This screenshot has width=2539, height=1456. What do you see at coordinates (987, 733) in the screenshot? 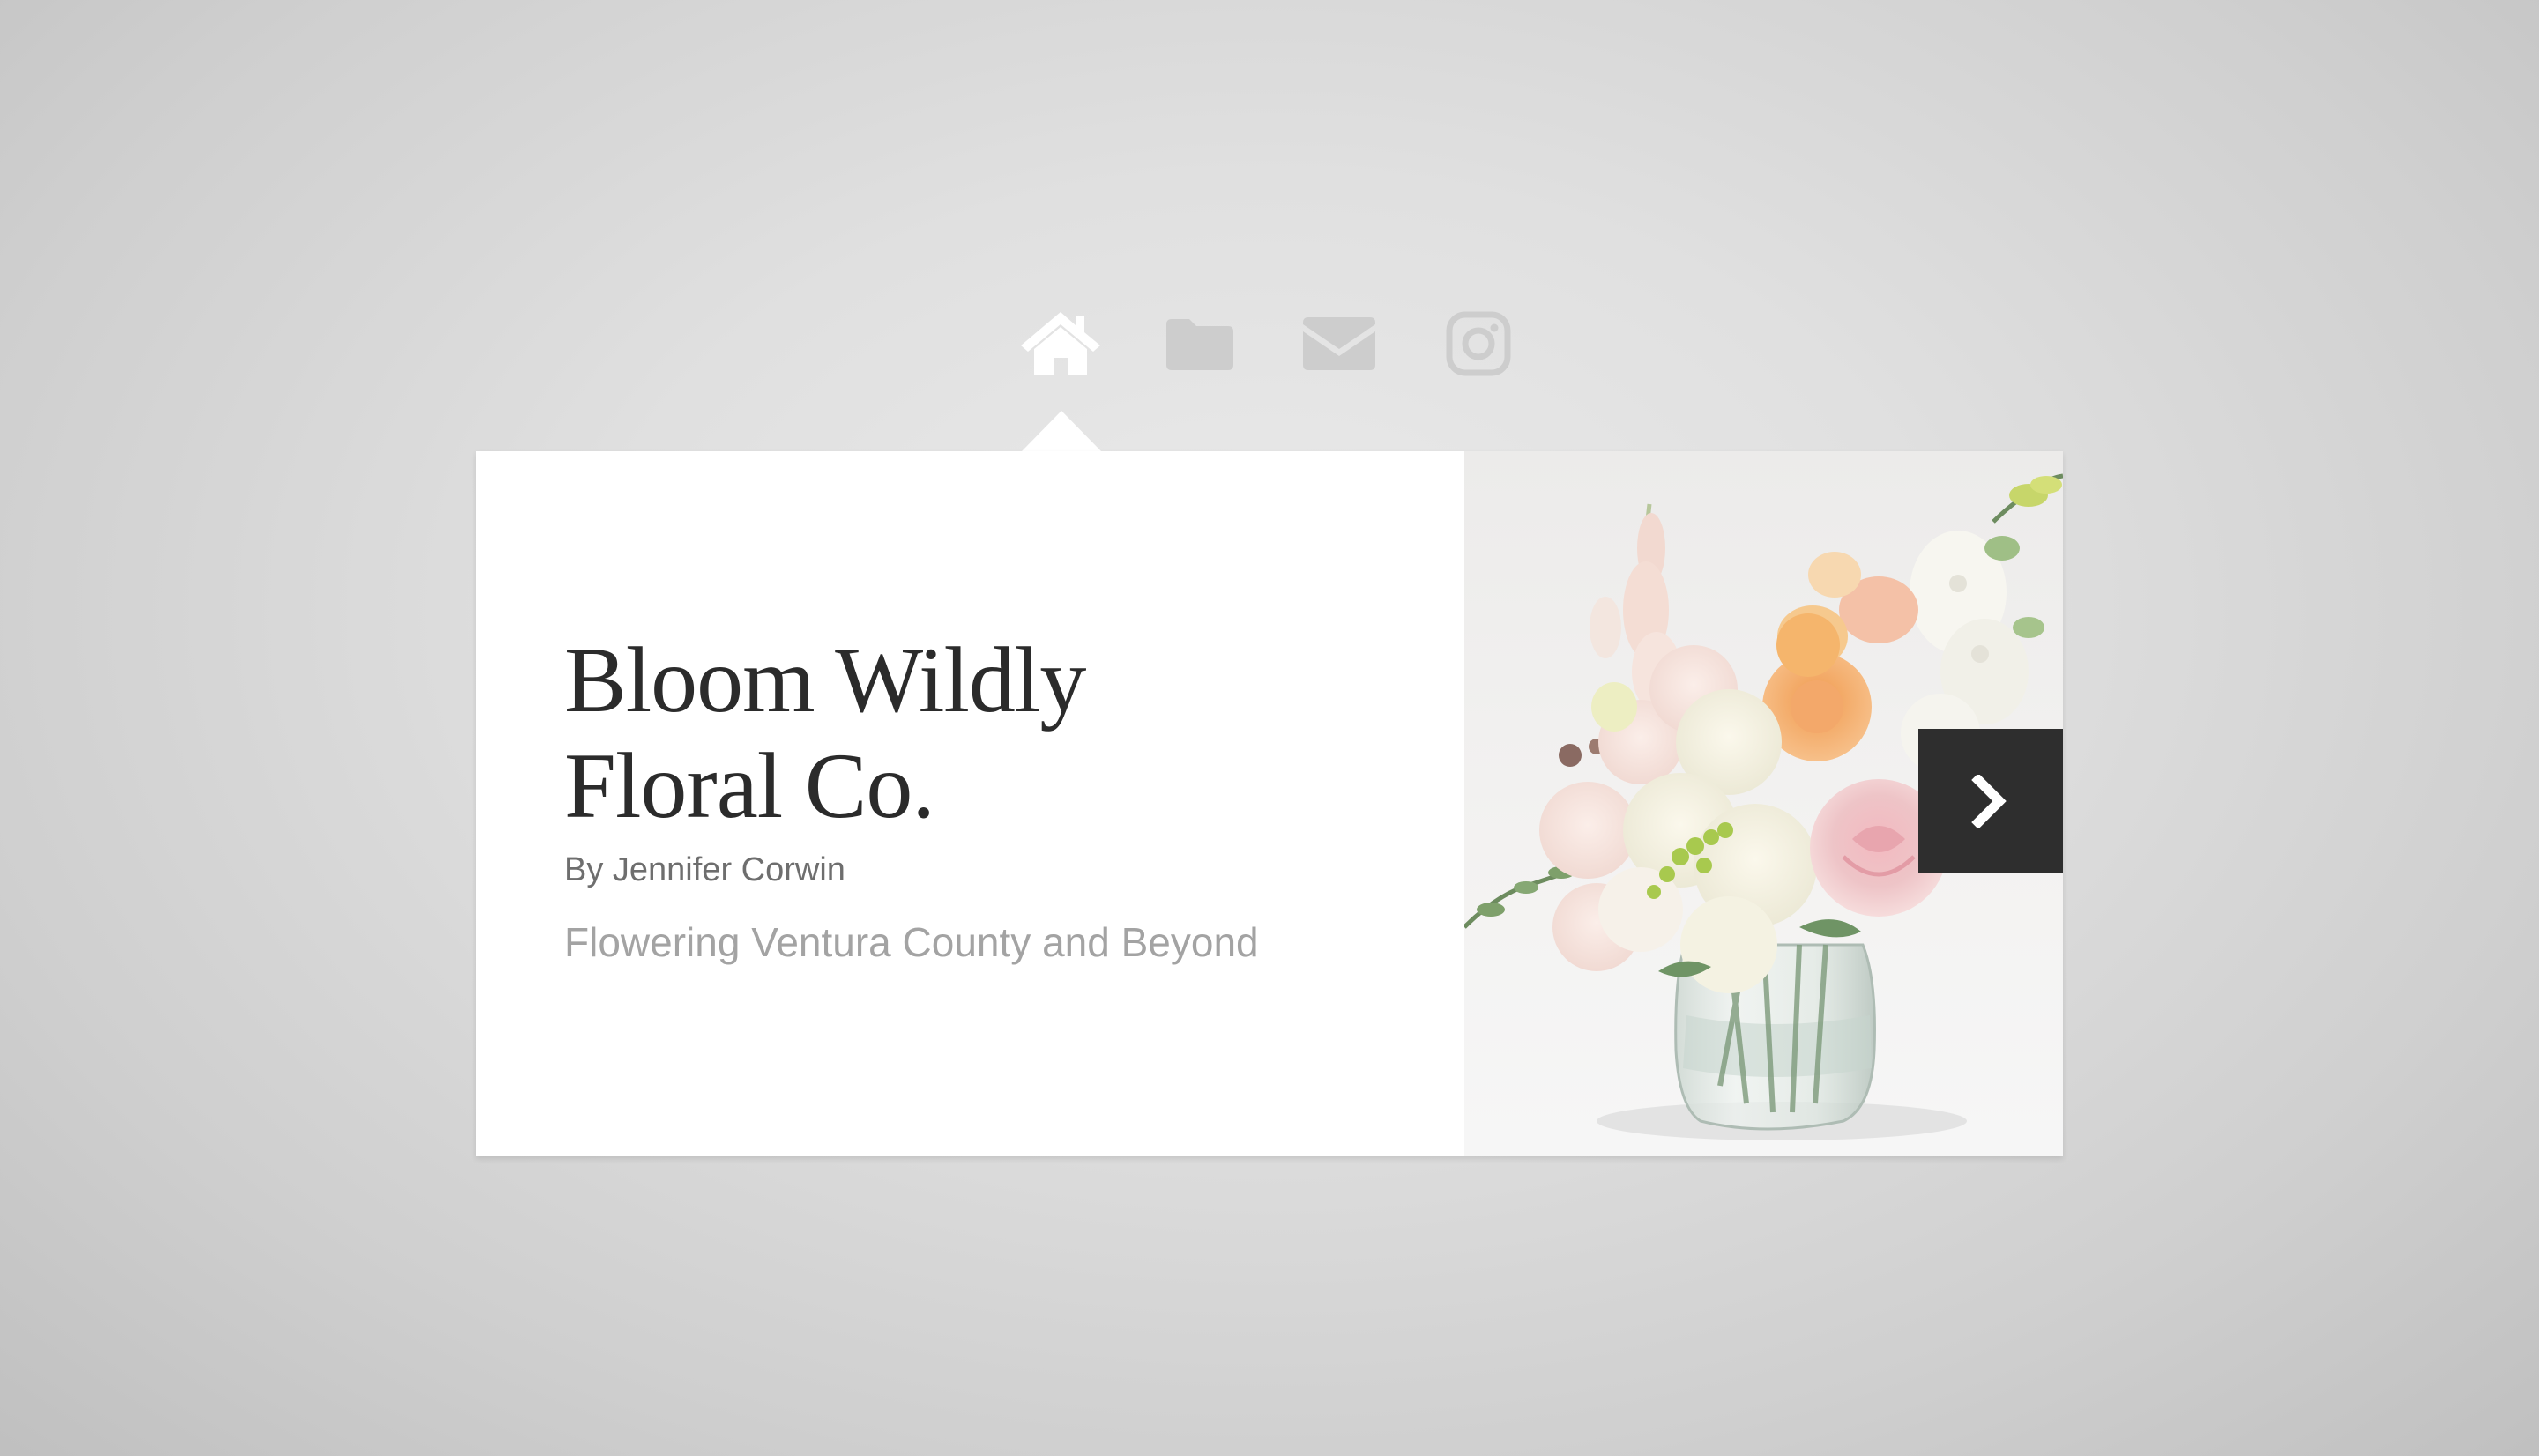
I see `site-title: Bloom Wildly Floral Co.` at bounding box center [987, 733].